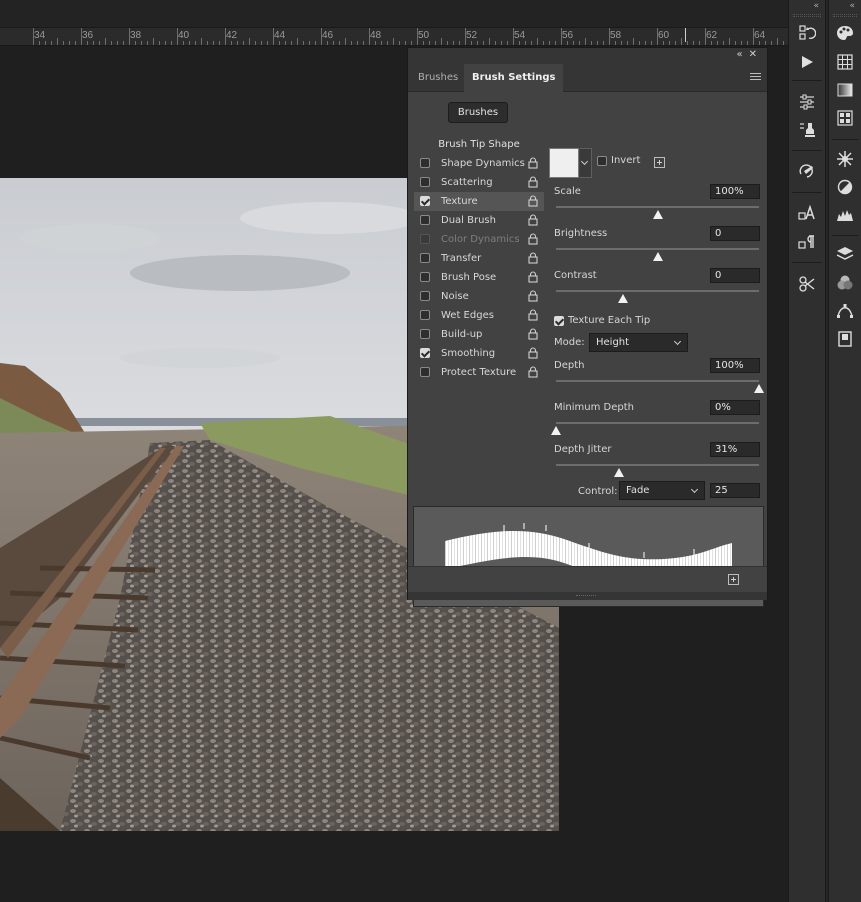 This screenshot has width=861, height=902. I want to click on lock-icon, so click(533, 375).